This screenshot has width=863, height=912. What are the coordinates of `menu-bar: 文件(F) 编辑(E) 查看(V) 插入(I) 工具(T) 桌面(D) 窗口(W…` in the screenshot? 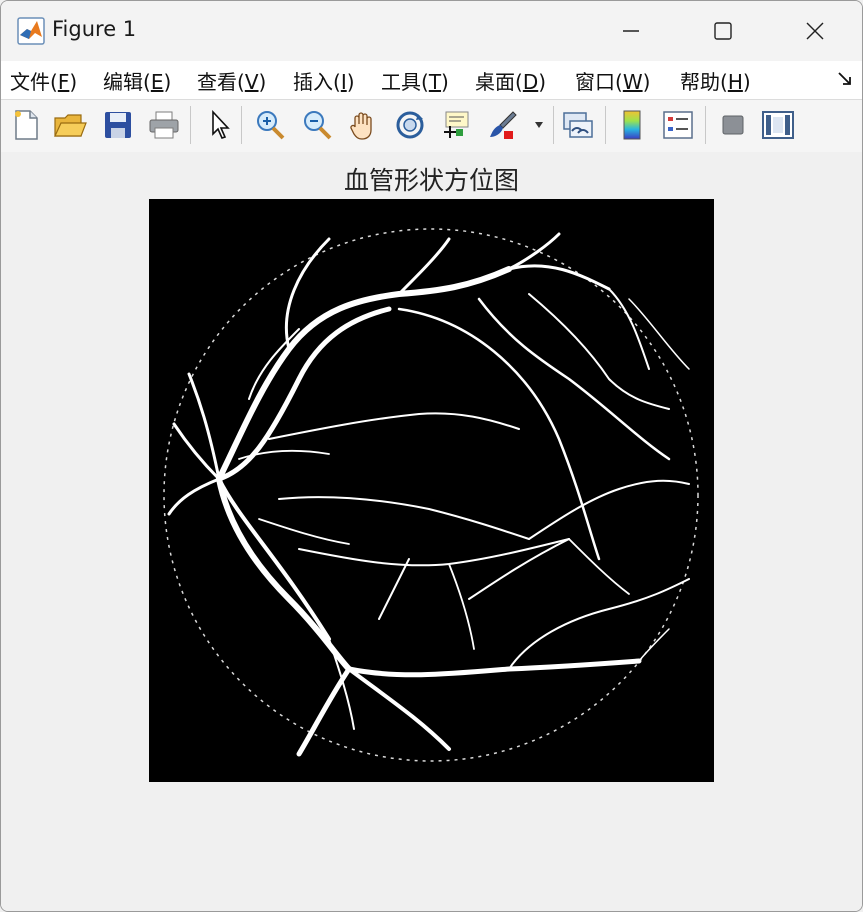 It's located at (431, 80).